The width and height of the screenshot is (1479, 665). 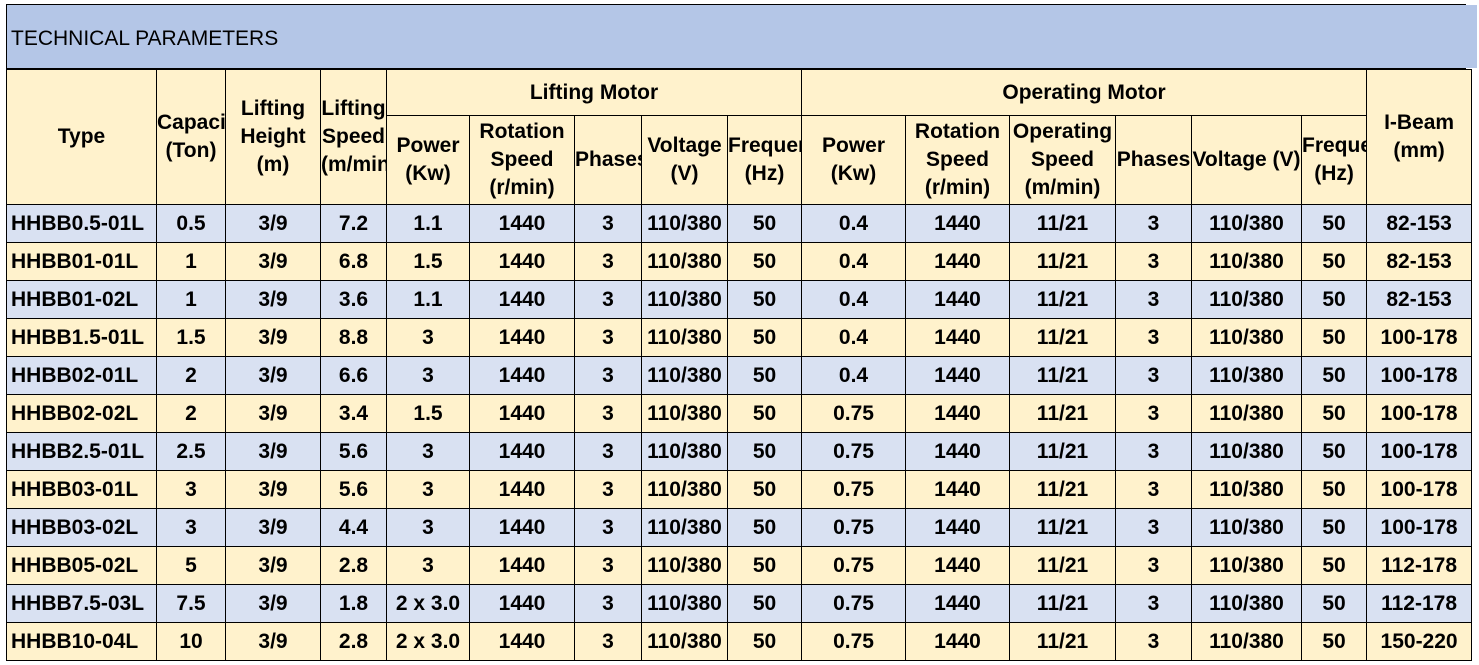 I want to click on cell-i-beam: 112-178, so click(x=1419, y=603).